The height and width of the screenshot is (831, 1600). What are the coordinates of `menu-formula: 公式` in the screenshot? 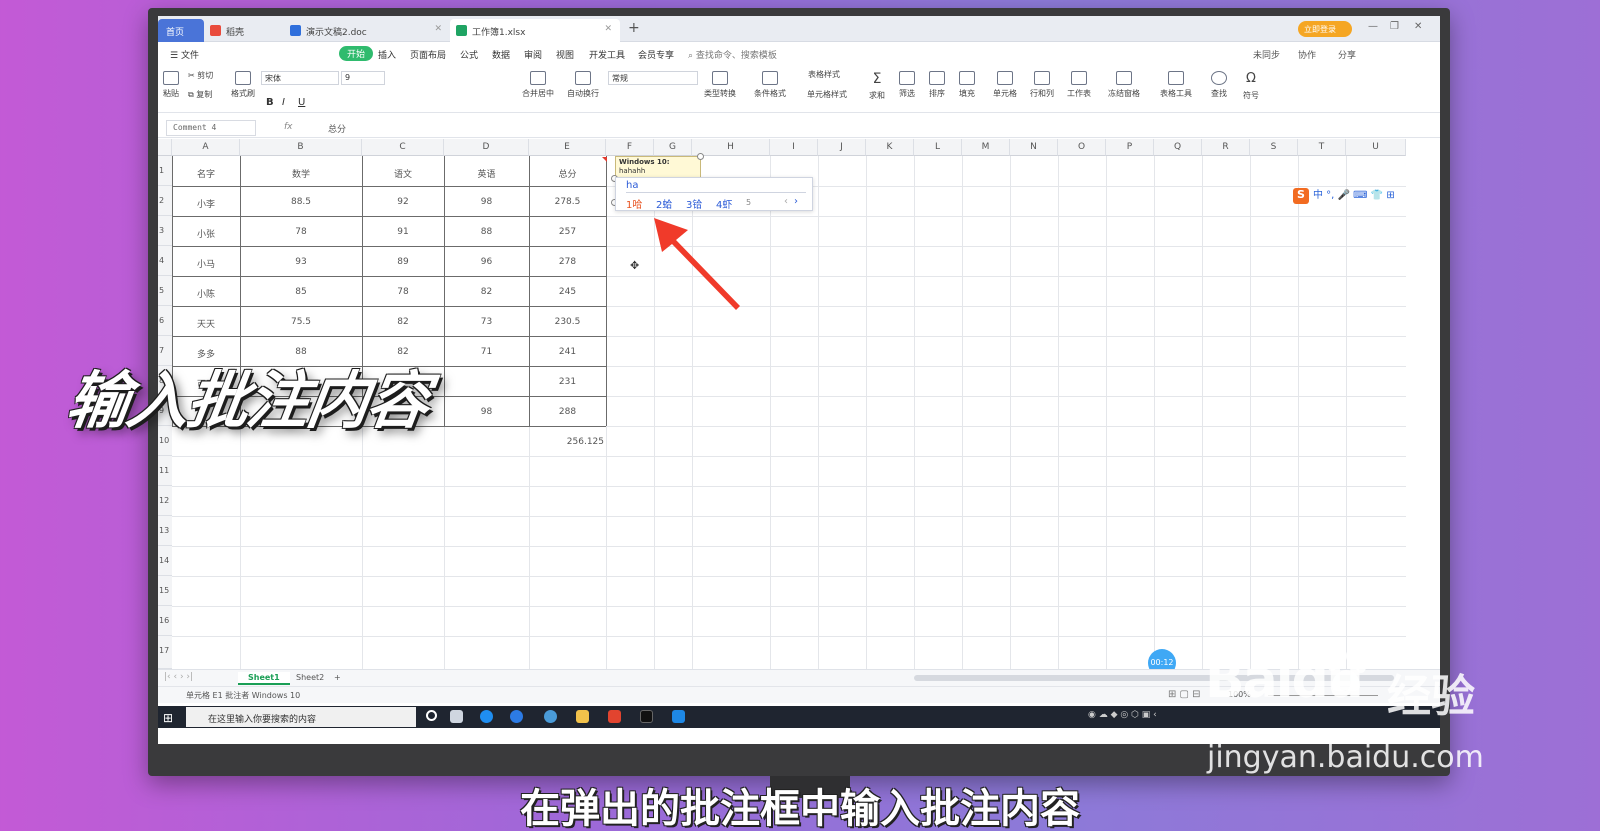 It's located at (469, 54).